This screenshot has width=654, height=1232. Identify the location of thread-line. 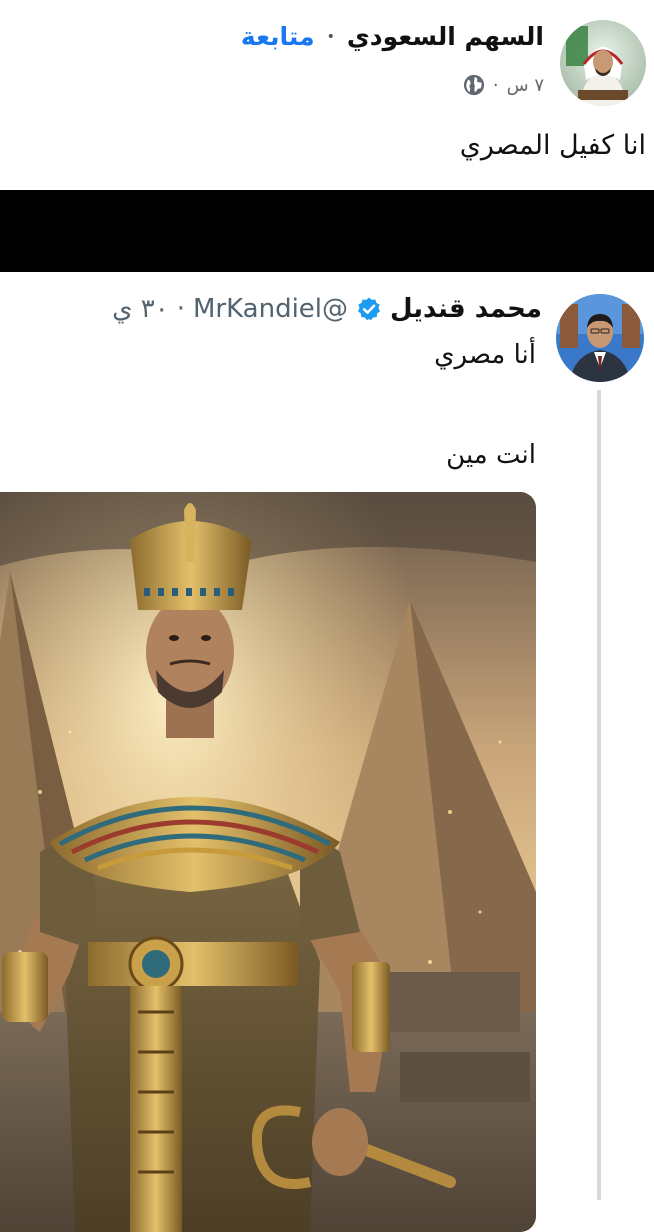
(599, 795).